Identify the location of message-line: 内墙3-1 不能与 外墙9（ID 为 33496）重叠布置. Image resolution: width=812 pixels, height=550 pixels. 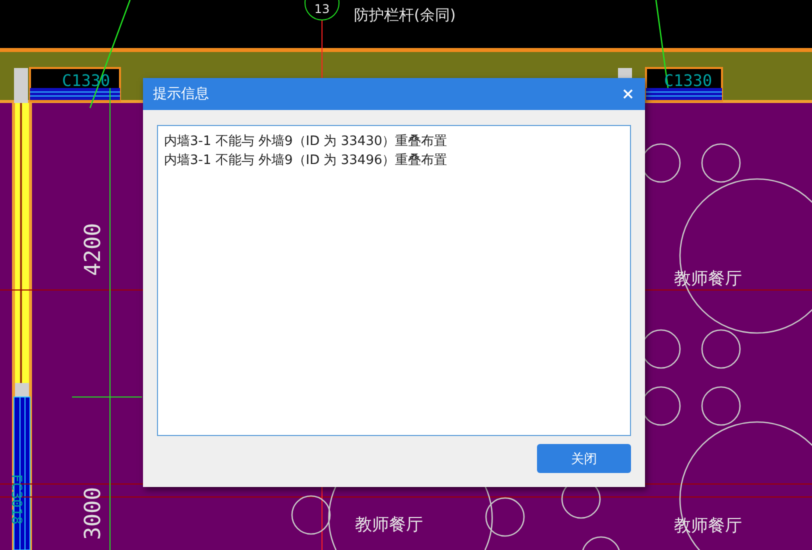
(306, 161).